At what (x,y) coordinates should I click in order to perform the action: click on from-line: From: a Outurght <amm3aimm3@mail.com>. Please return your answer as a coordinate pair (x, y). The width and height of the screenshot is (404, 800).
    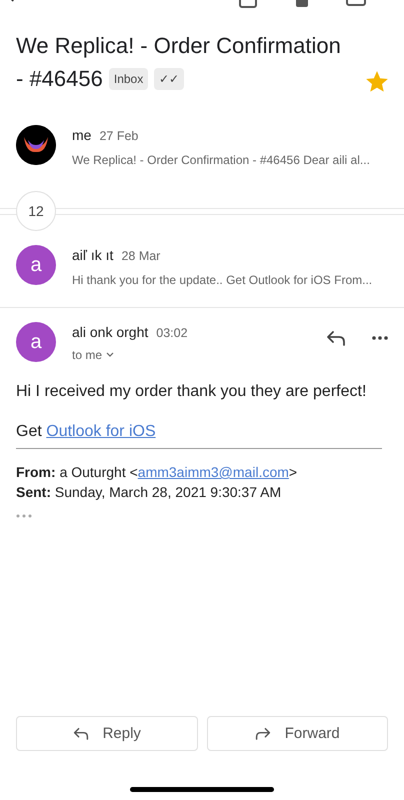
    Looking at the image, I should click on (157, 472).